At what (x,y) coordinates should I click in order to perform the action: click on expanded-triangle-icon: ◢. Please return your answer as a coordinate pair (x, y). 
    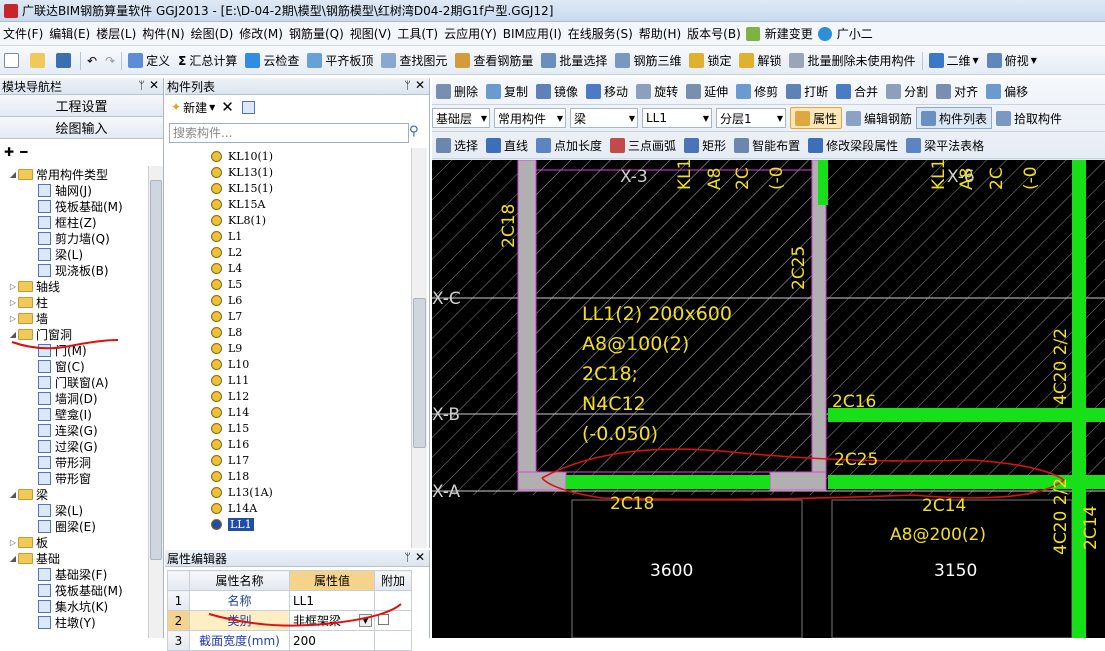
    Looking at the image, I should click on (13, 174).